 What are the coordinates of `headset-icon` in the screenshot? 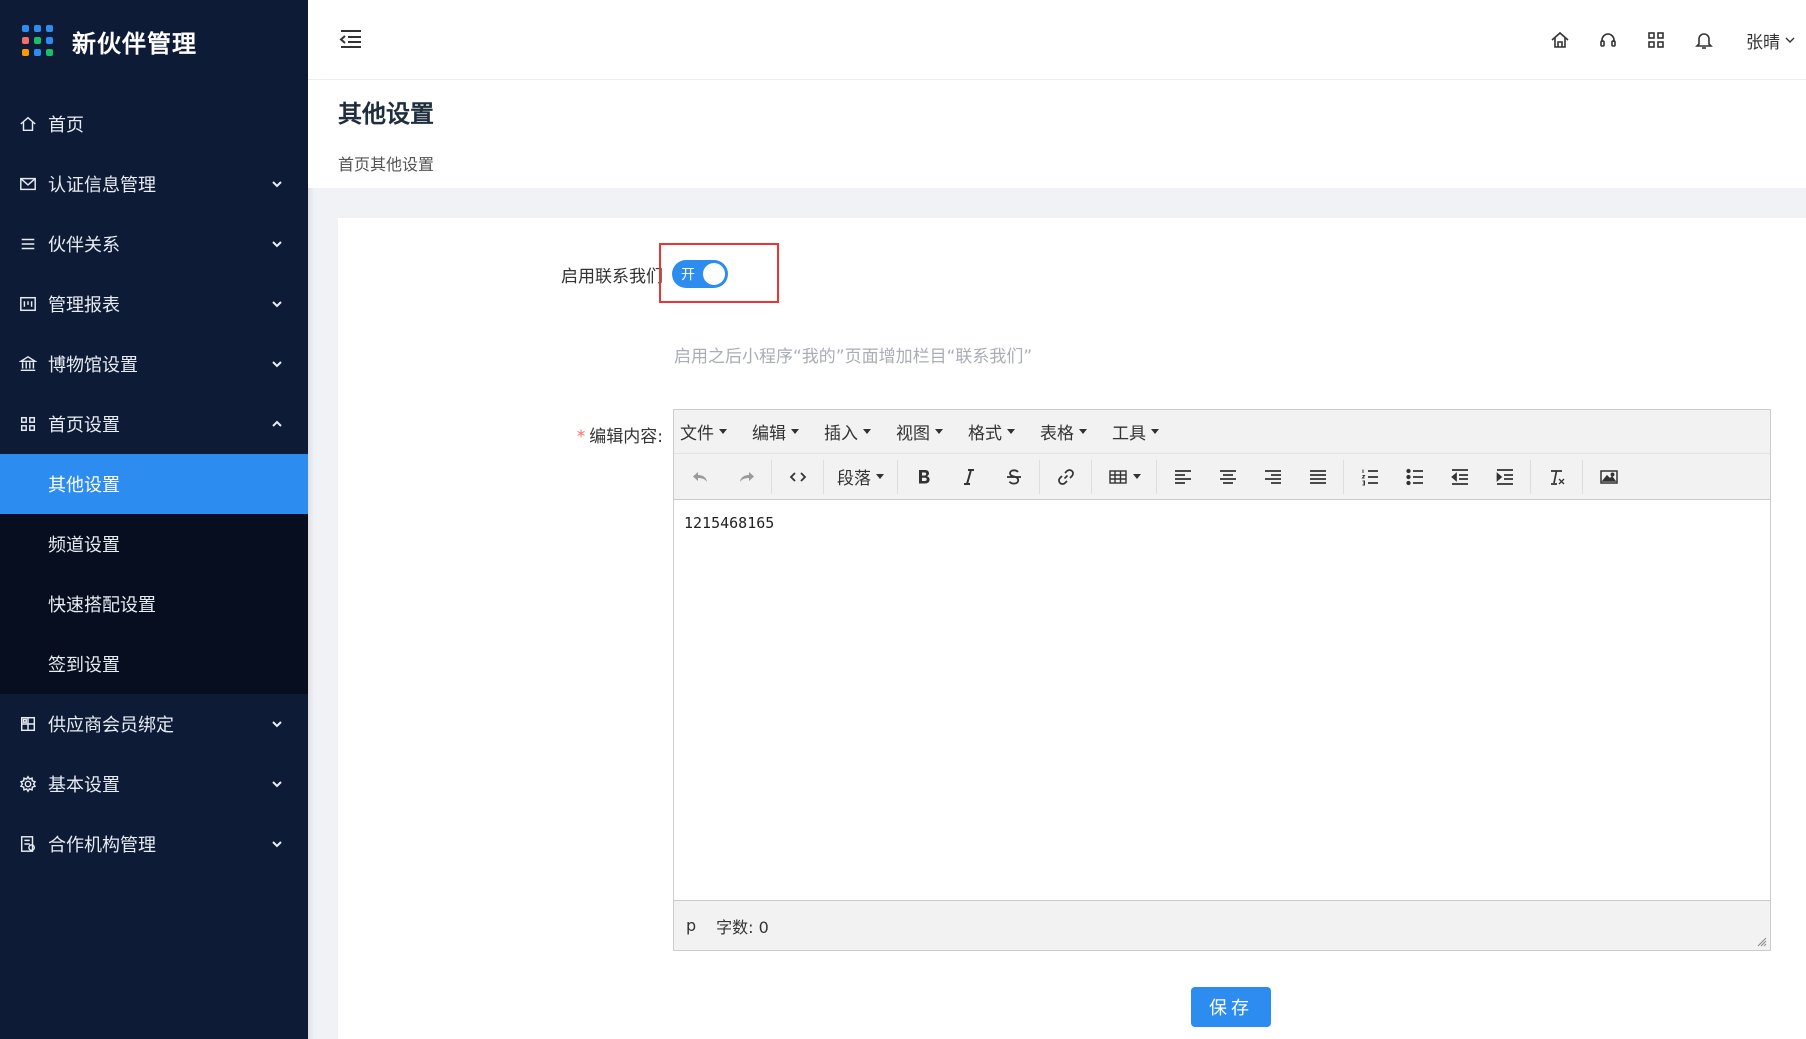 It's located at (1608, 40).